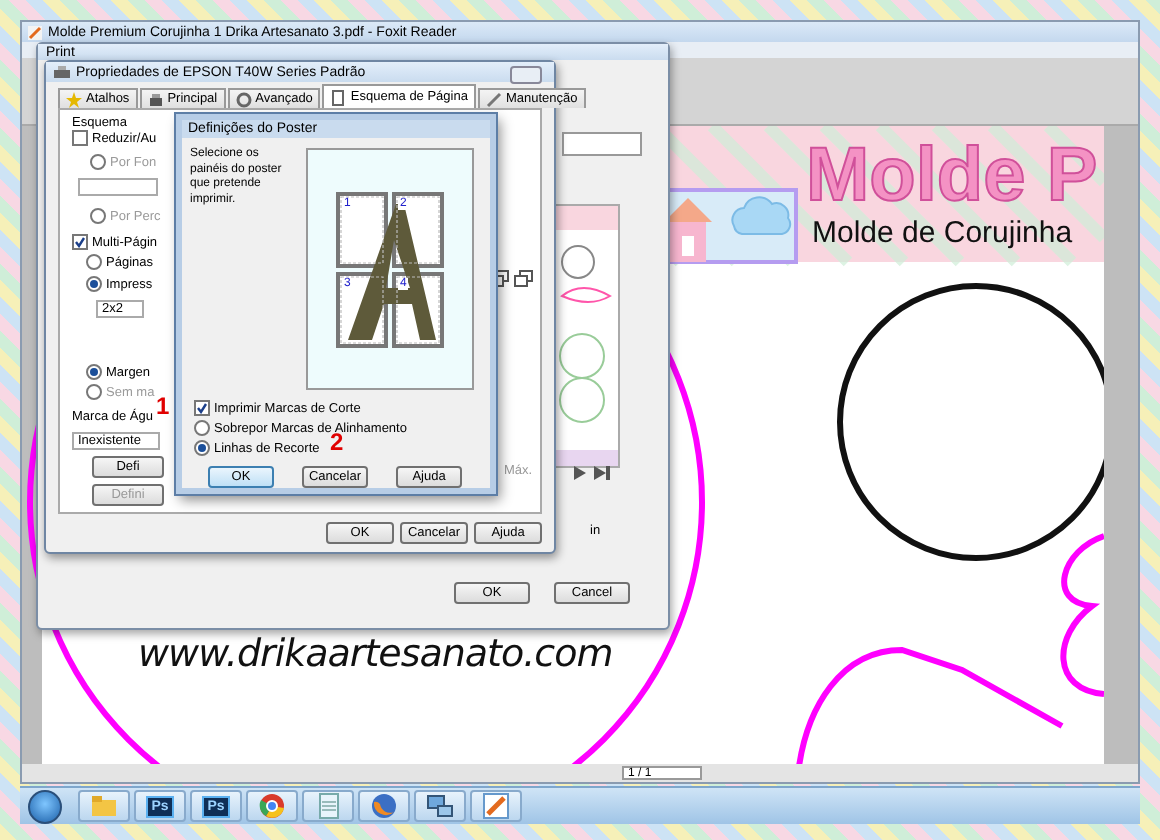  What do you see at coordinates (526, 75) in the screenshot?
I see `close-button` at bounding box center [526, 75].